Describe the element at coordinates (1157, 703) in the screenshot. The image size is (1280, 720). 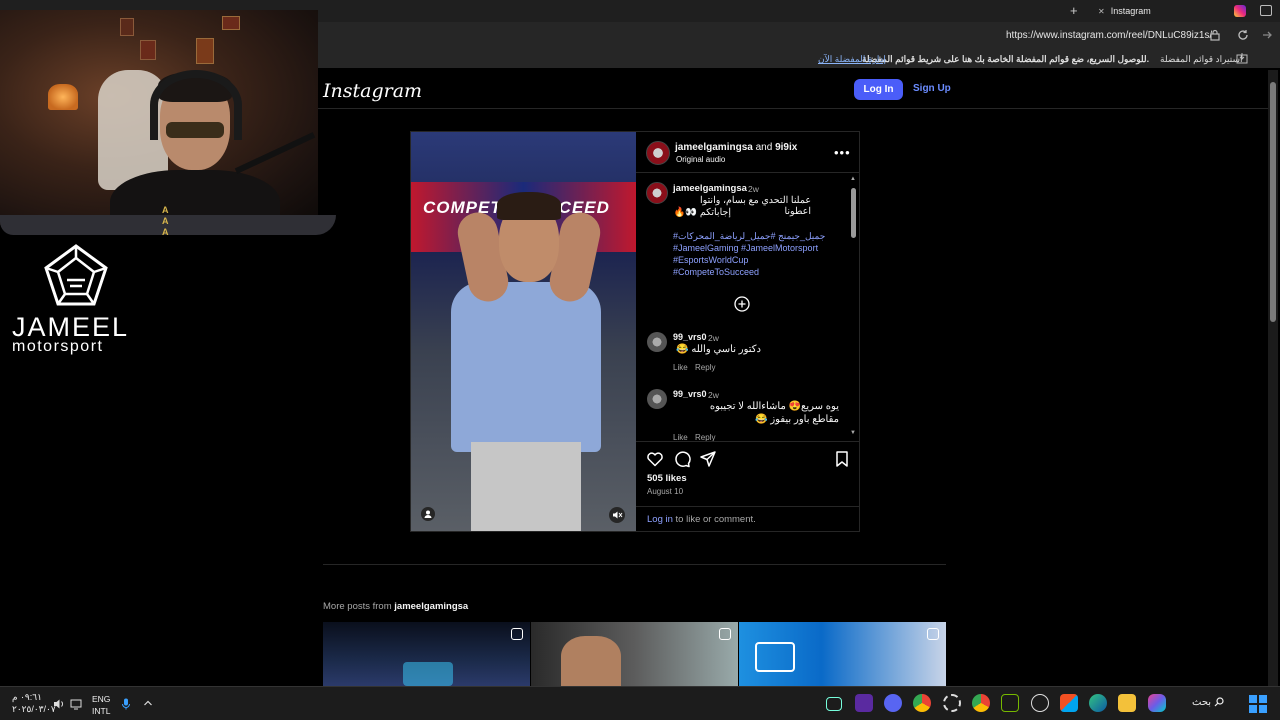
I see `copilot-icon` at that location.